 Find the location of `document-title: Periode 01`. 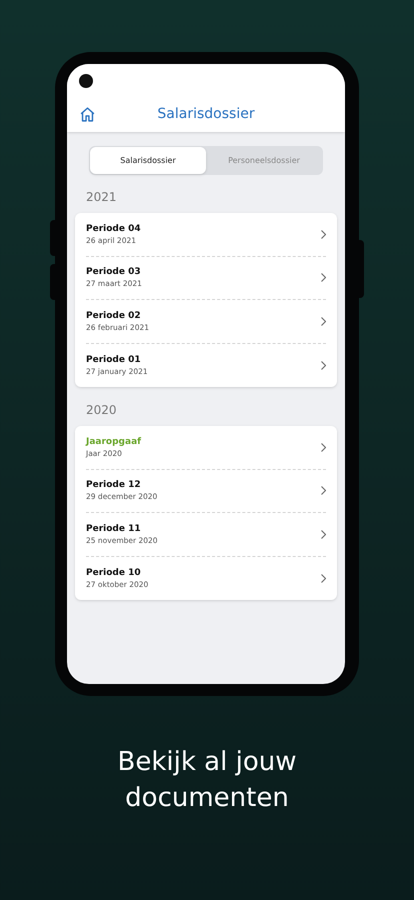

document-title: Periode 01 is located at coordinates (114, 360).